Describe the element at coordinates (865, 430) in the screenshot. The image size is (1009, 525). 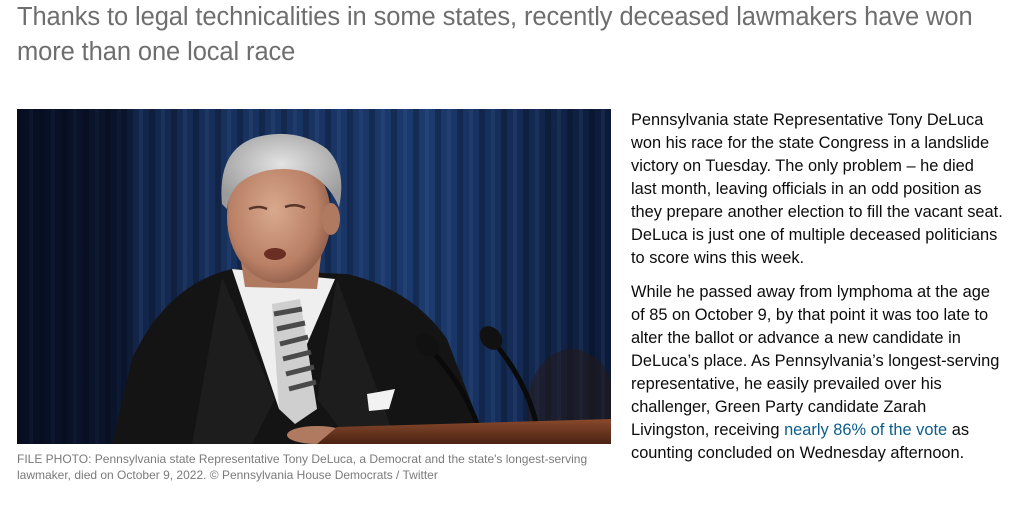
I see `vote-share-link: nearly 86% of the vote` at that location.